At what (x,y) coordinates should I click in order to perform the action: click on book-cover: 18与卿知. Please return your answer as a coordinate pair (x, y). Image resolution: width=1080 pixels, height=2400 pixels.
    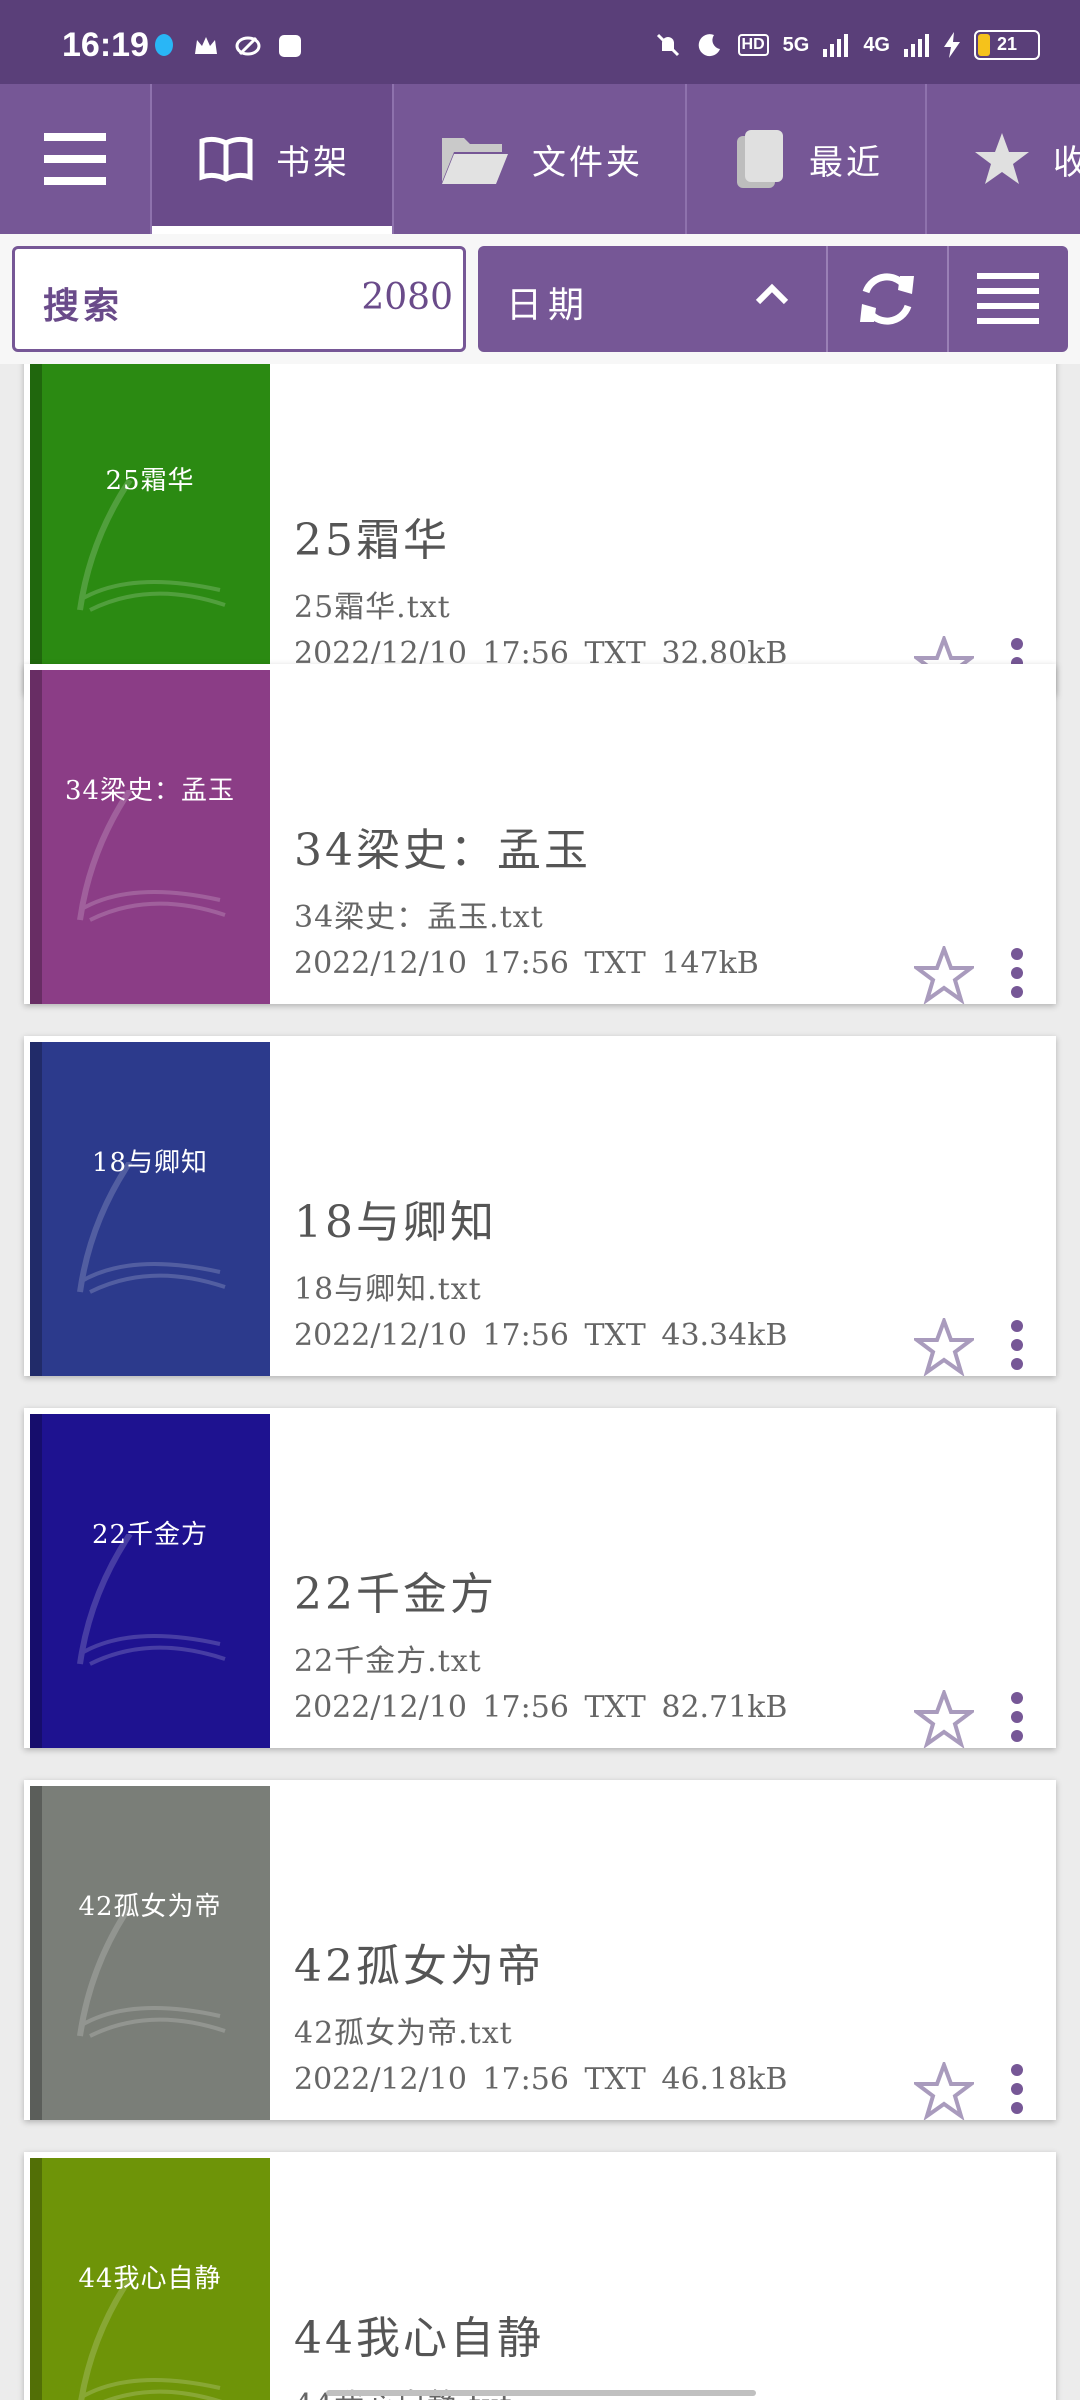
    Looking at the image, I should click on (150, 1209).